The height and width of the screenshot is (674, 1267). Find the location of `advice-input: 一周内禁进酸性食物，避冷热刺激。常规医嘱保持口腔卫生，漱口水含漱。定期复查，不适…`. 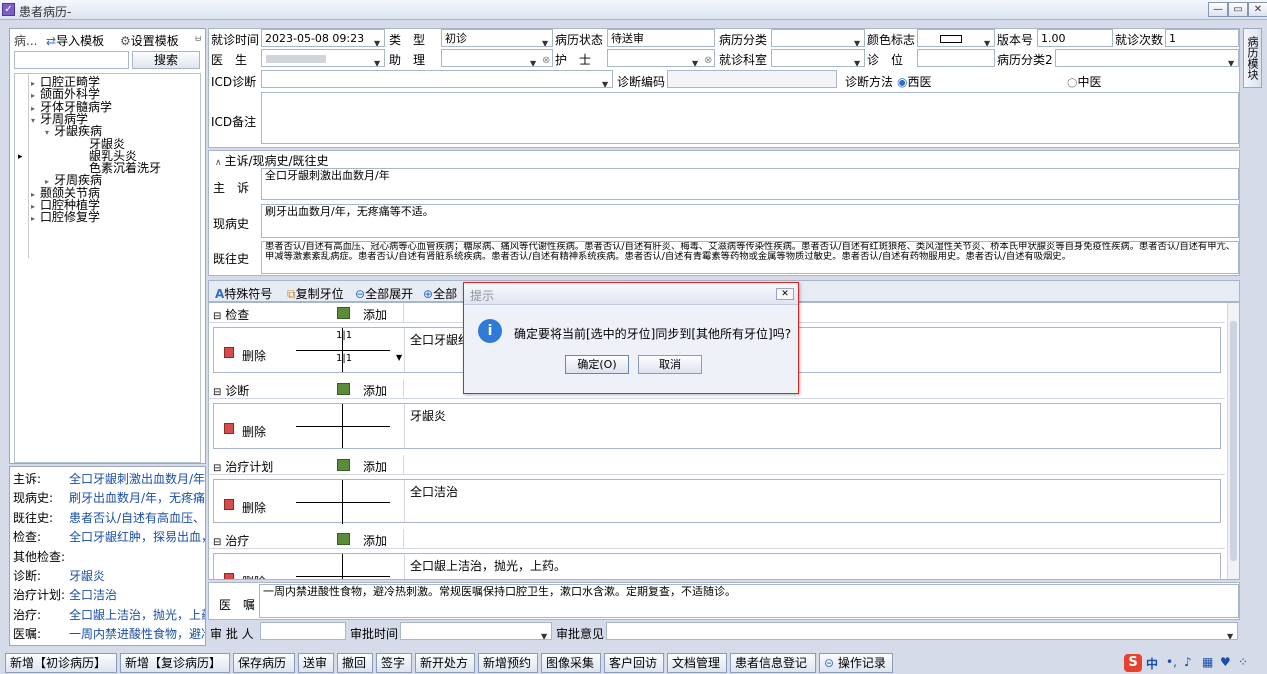

advice-input: 一周内禁进酸性食物，避冷热刺激。常规医嘱保持口腔卫生，漱口水含漱。定期复查，不适… is located at coordinates (749, 601).